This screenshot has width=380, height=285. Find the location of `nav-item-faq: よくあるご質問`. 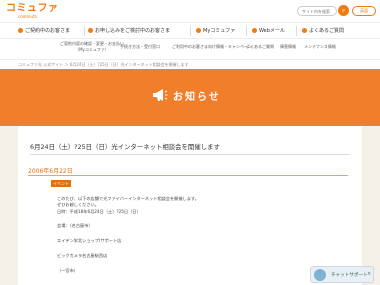

nav-item-faq: よくあるご質問 is located at coordinates (323, 31).